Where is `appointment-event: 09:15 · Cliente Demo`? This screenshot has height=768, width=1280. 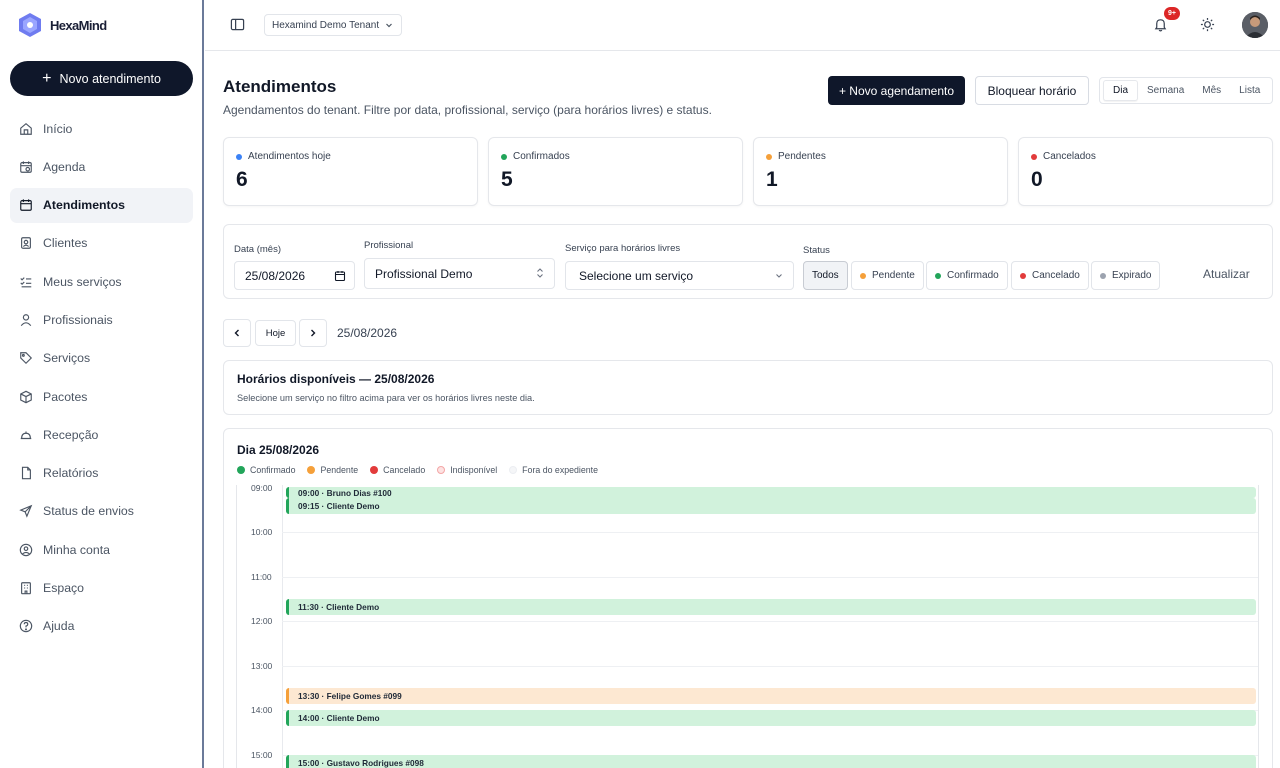 appointment-event: 09:15 · Cliente Demo is located at coordinates (771, 506).